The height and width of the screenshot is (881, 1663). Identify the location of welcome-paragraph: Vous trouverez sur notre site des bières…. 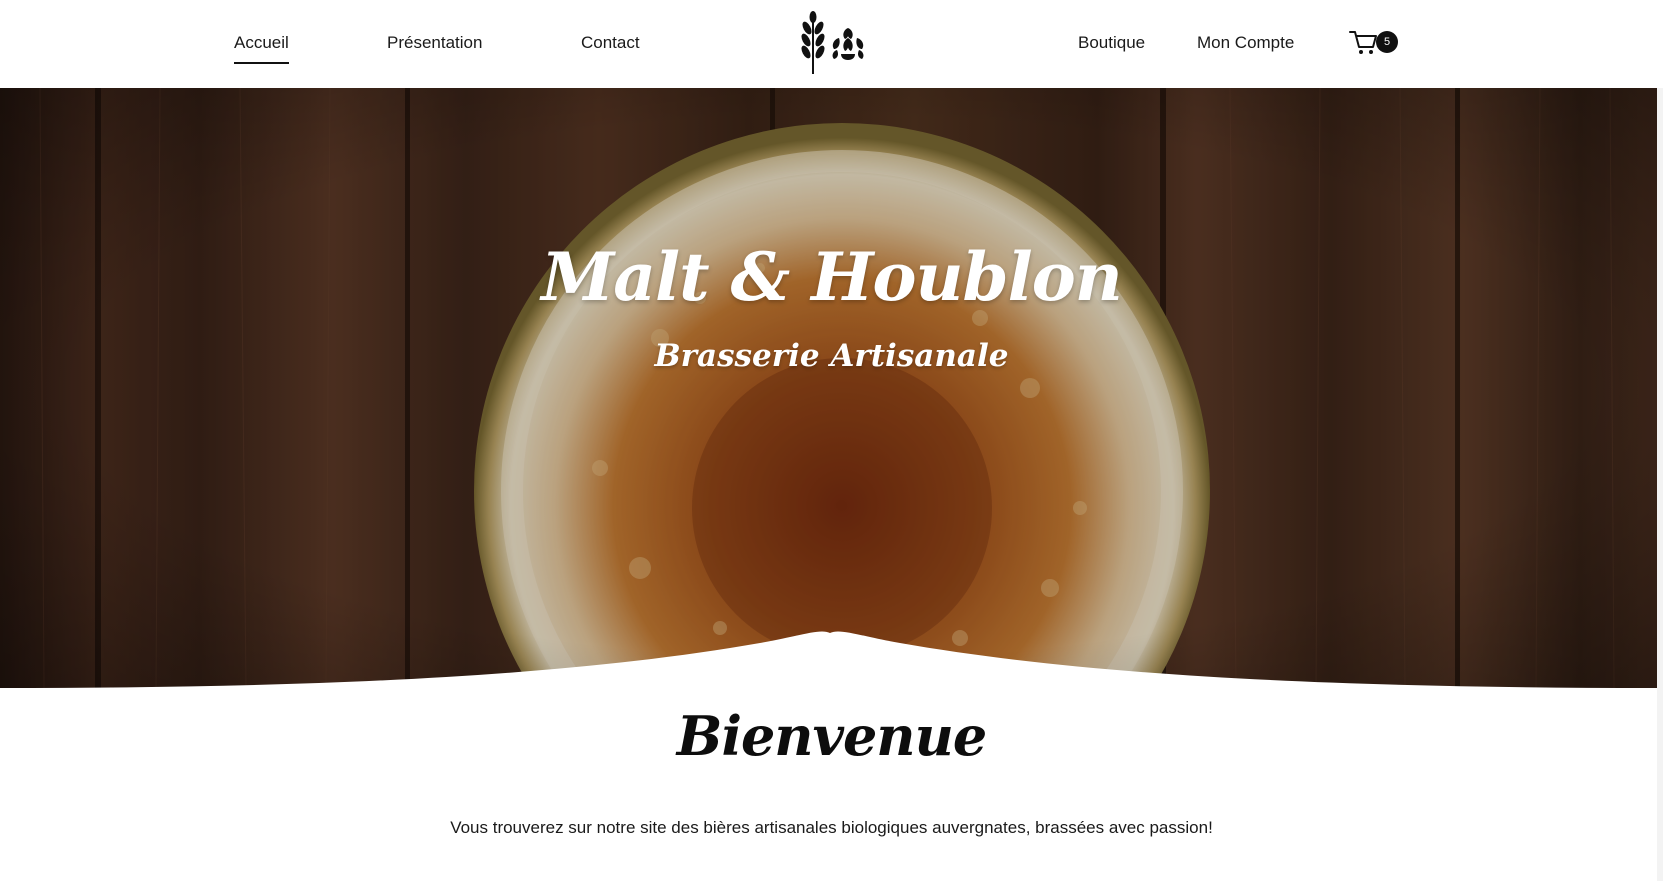
(831, 827).